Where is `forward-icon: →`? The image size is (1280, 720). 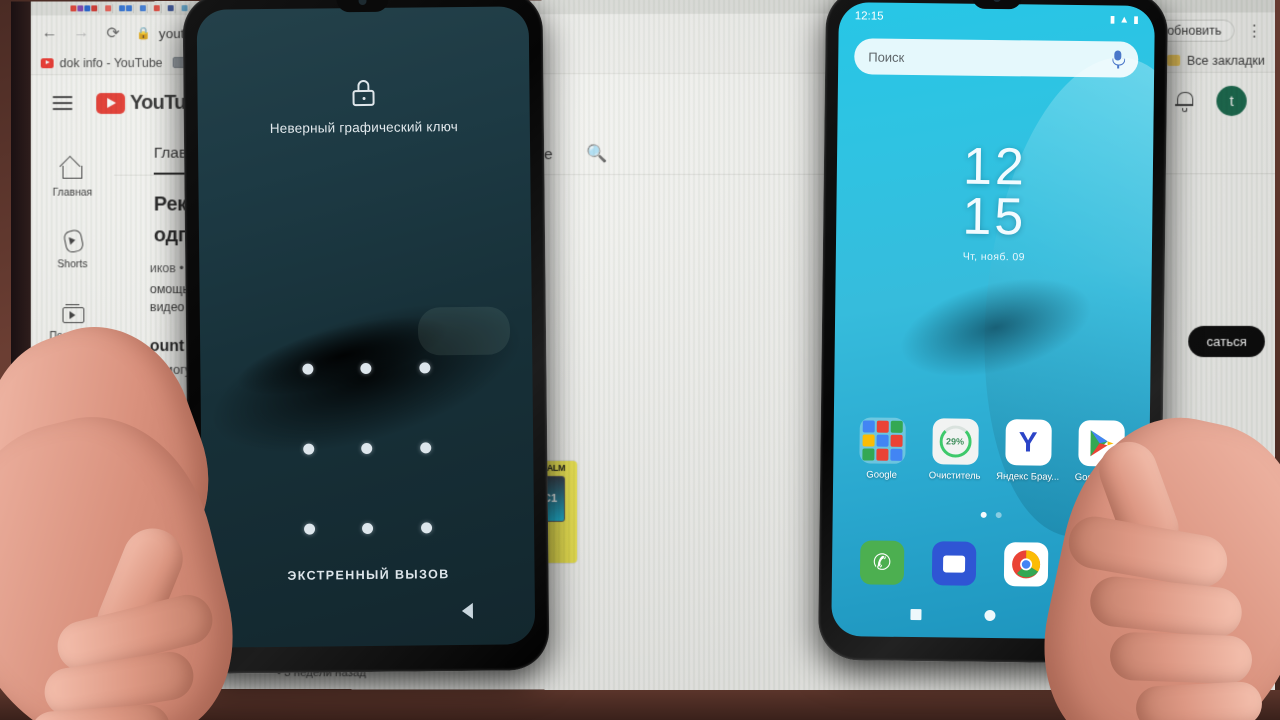 forward-icon: → is located at coordinates (81, 33).